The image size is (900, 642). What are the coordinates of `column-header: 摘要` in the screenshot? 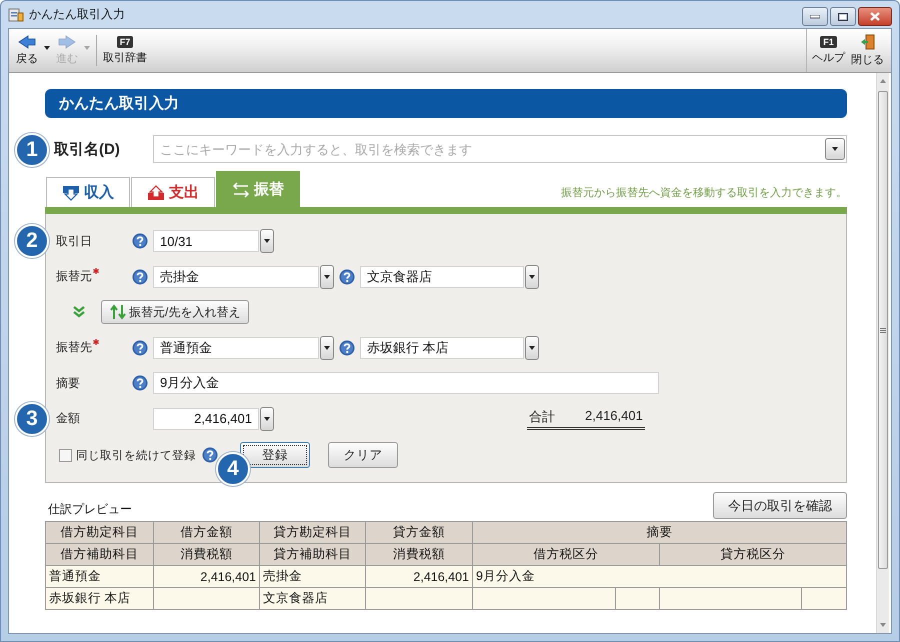 It's located at (659, 533).